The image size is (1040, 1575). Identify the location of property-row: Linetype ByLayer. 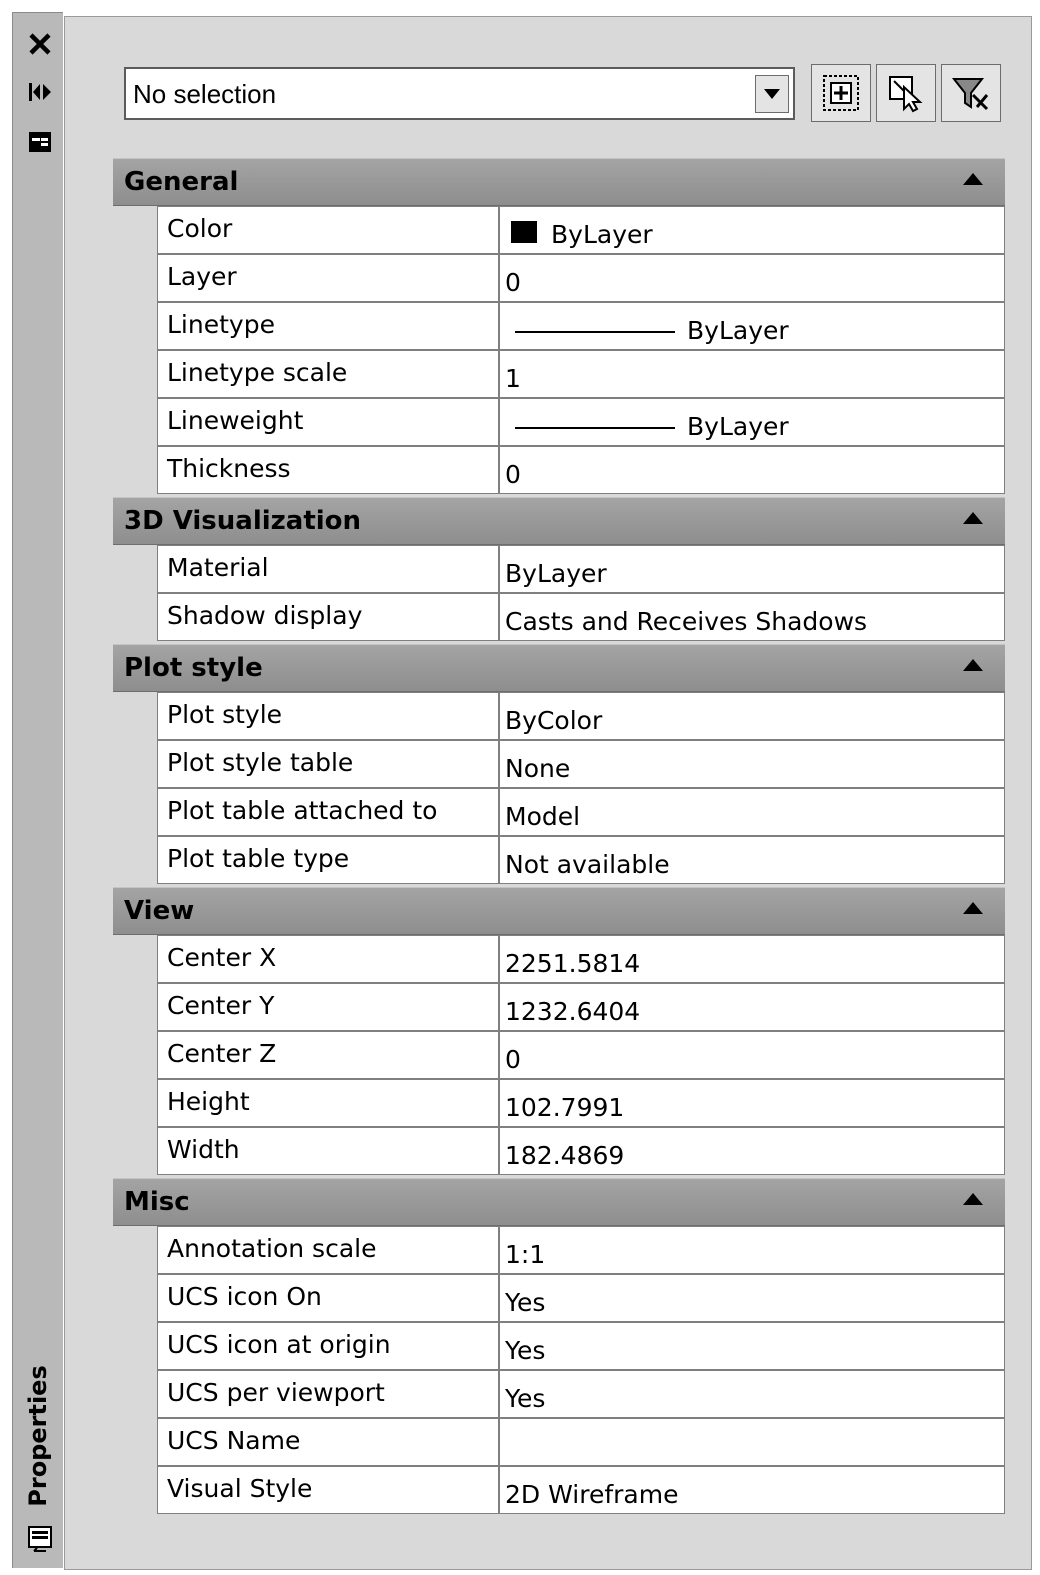
(581, 326).